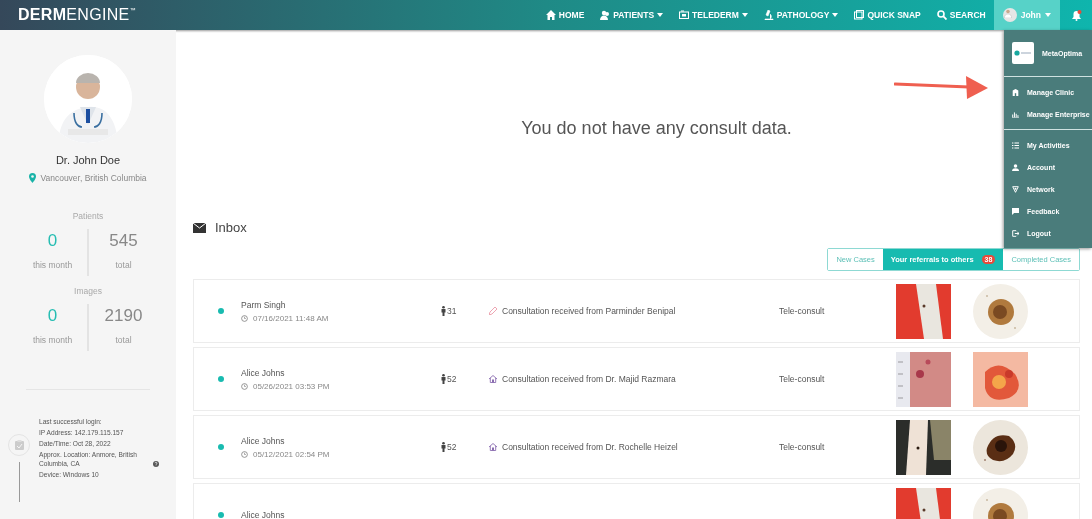  I want to click on nav-link: TELEDERM, so click(713, 15).